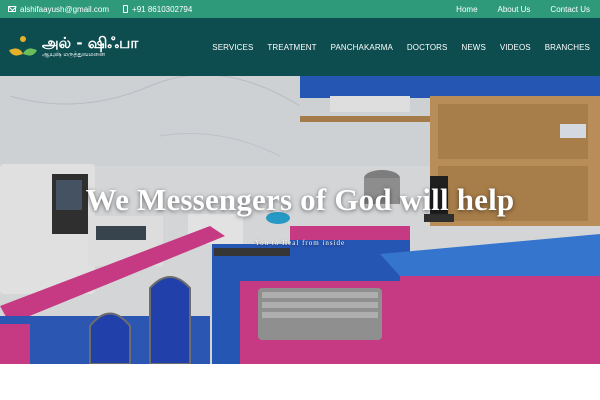 This screenshot has height=400, width=600. What do you see at coordinates (162, 9) in the screenshot?
I see `contact-phone: +91 8610302794` at bounding box center [162, 9].